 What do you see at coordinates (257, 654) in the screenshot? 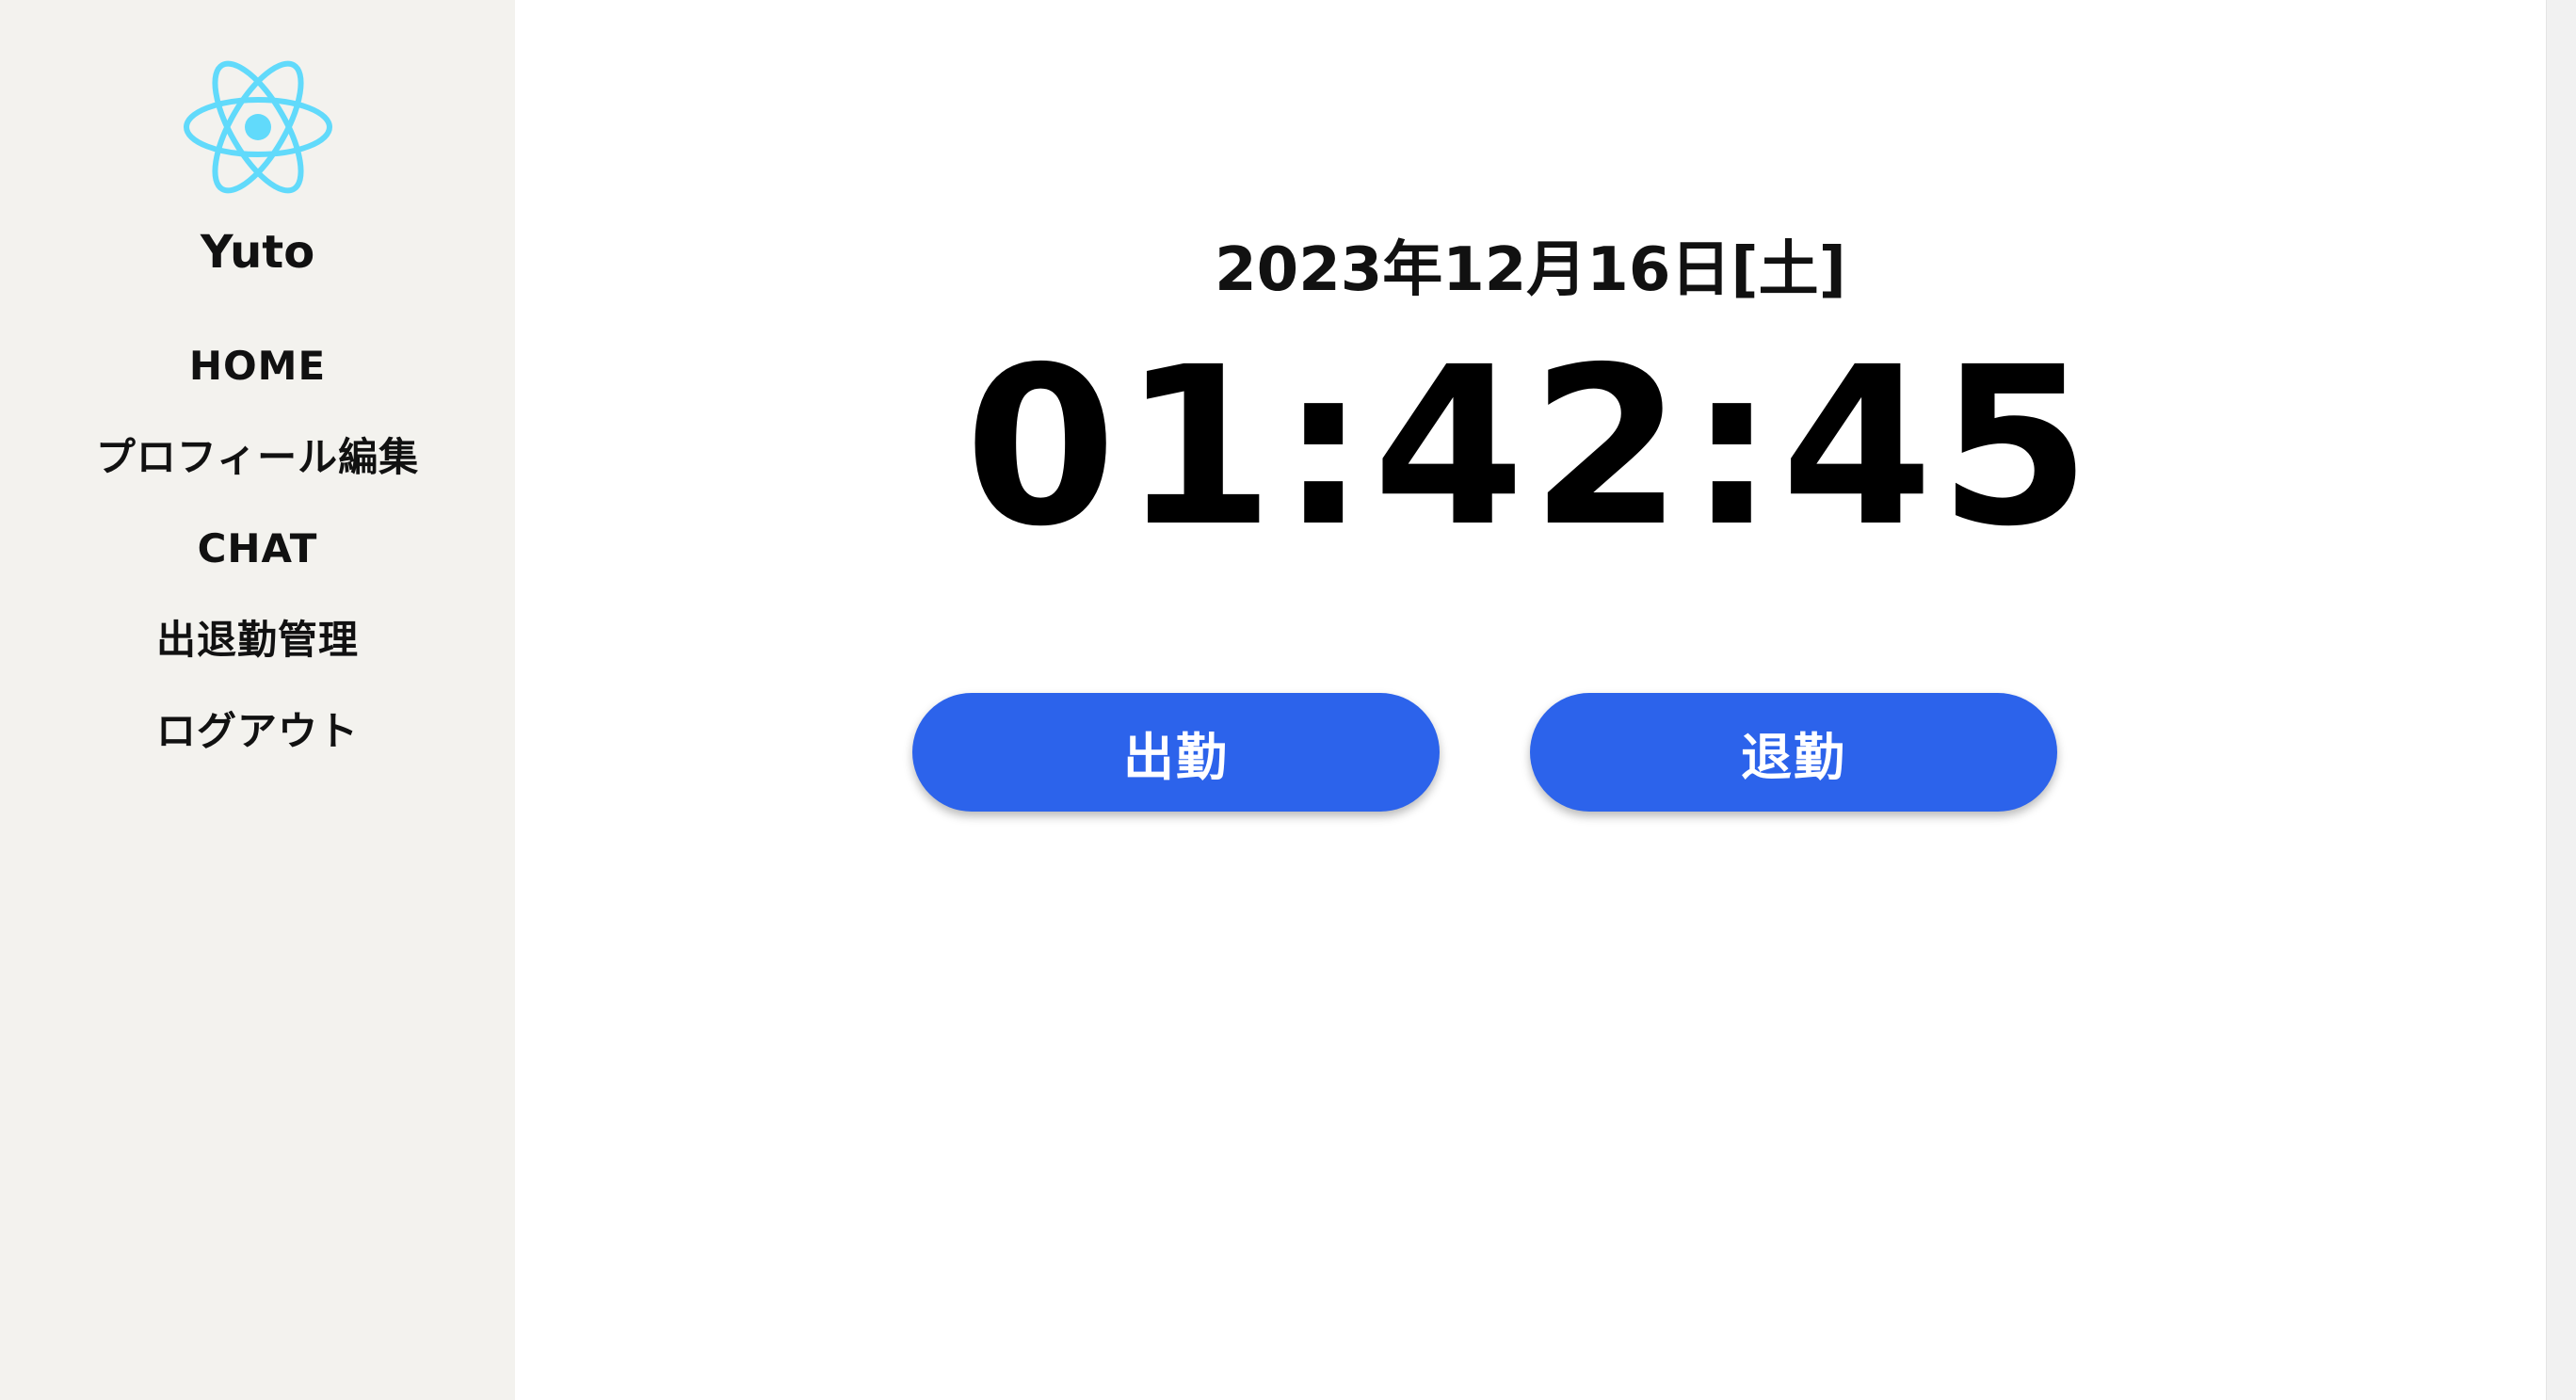
I see `sidebar-item-attendance: 出退勤管理` at bounding box center [257, 654].